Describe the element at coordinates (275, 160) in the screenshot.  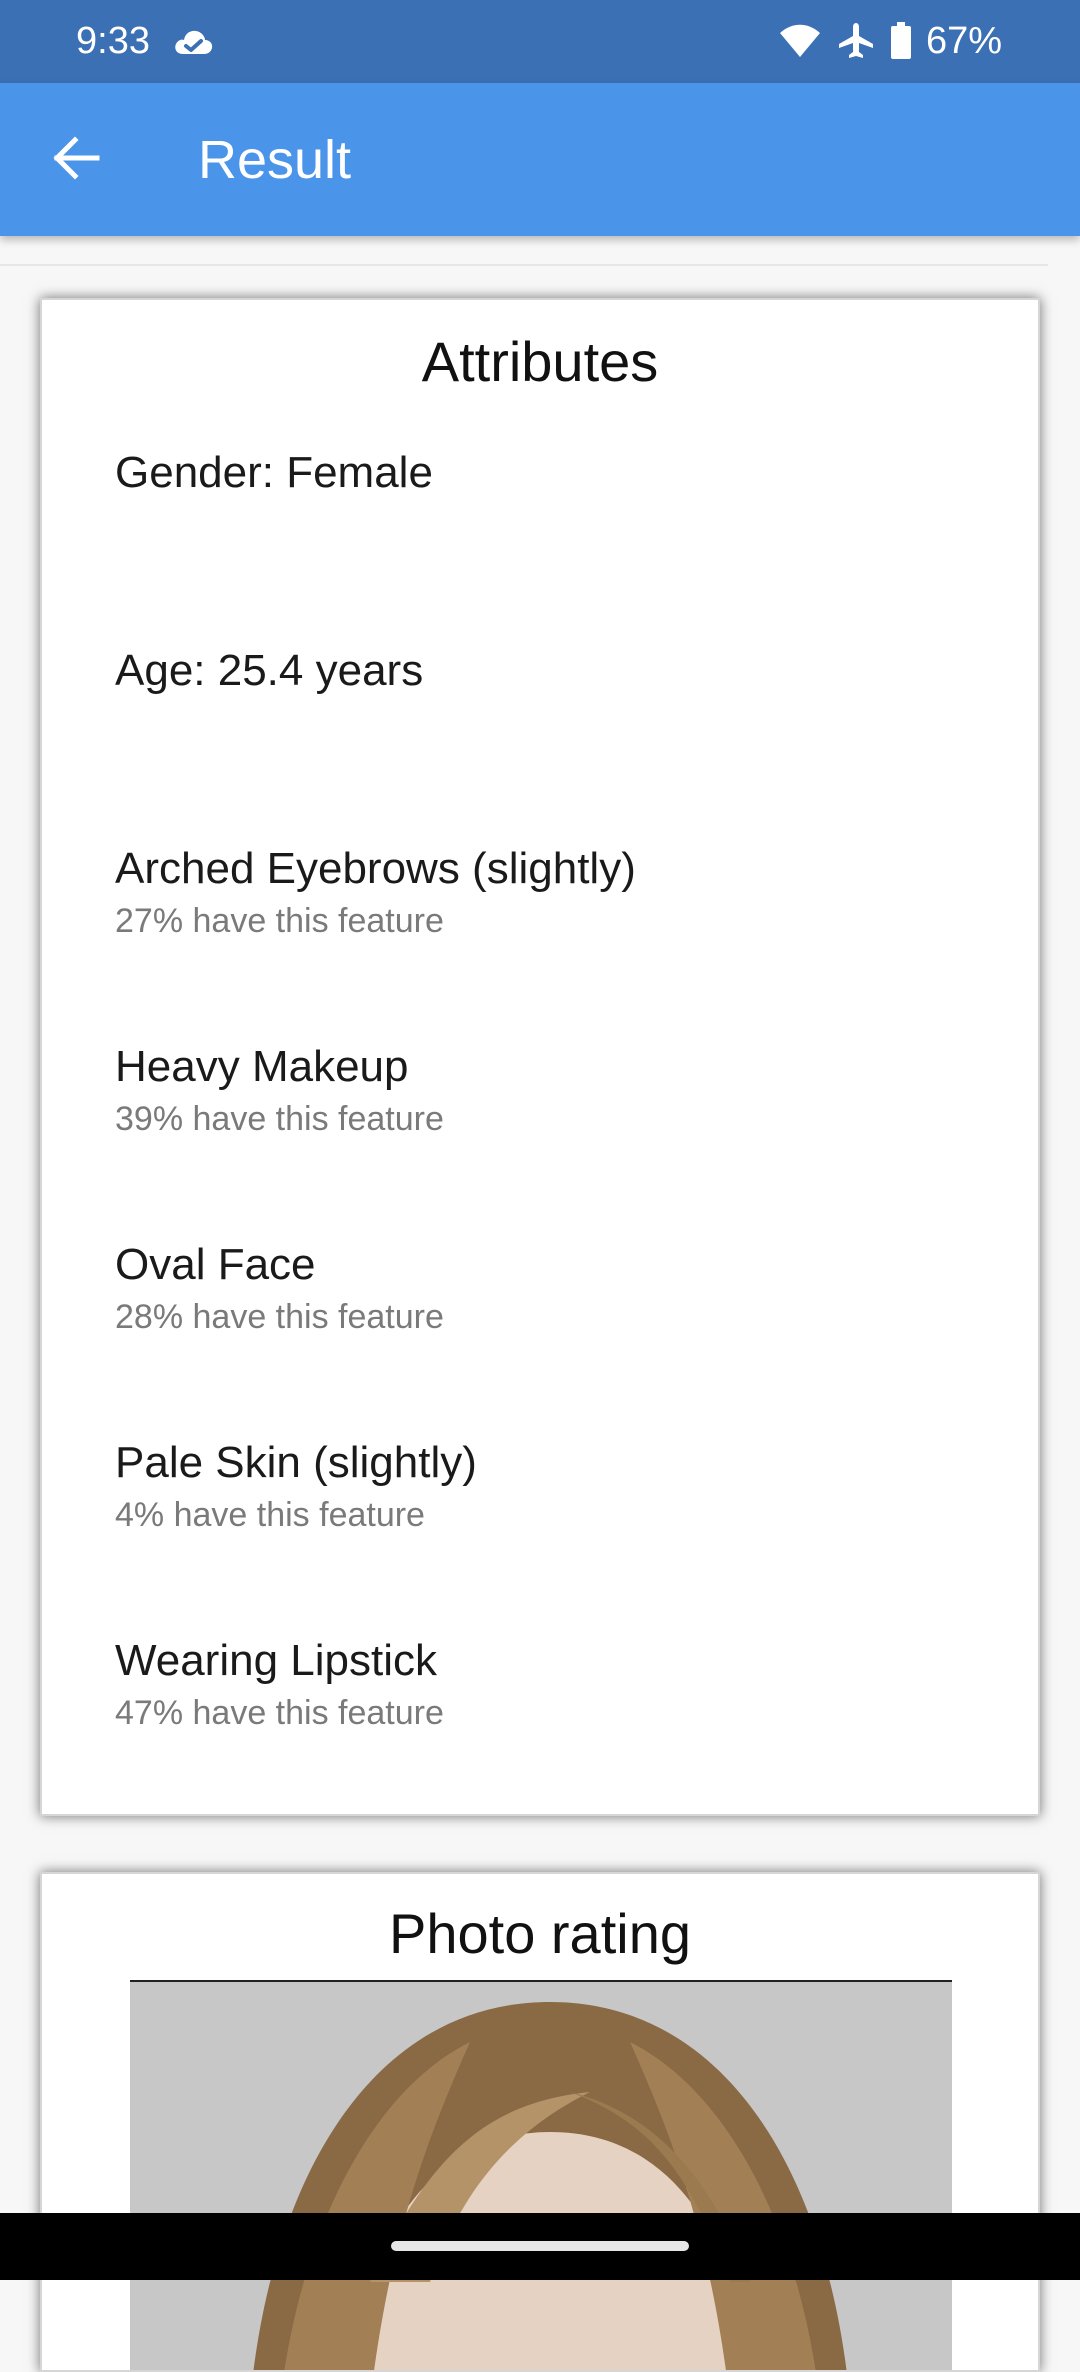
I see `page-title: Result` at that location.